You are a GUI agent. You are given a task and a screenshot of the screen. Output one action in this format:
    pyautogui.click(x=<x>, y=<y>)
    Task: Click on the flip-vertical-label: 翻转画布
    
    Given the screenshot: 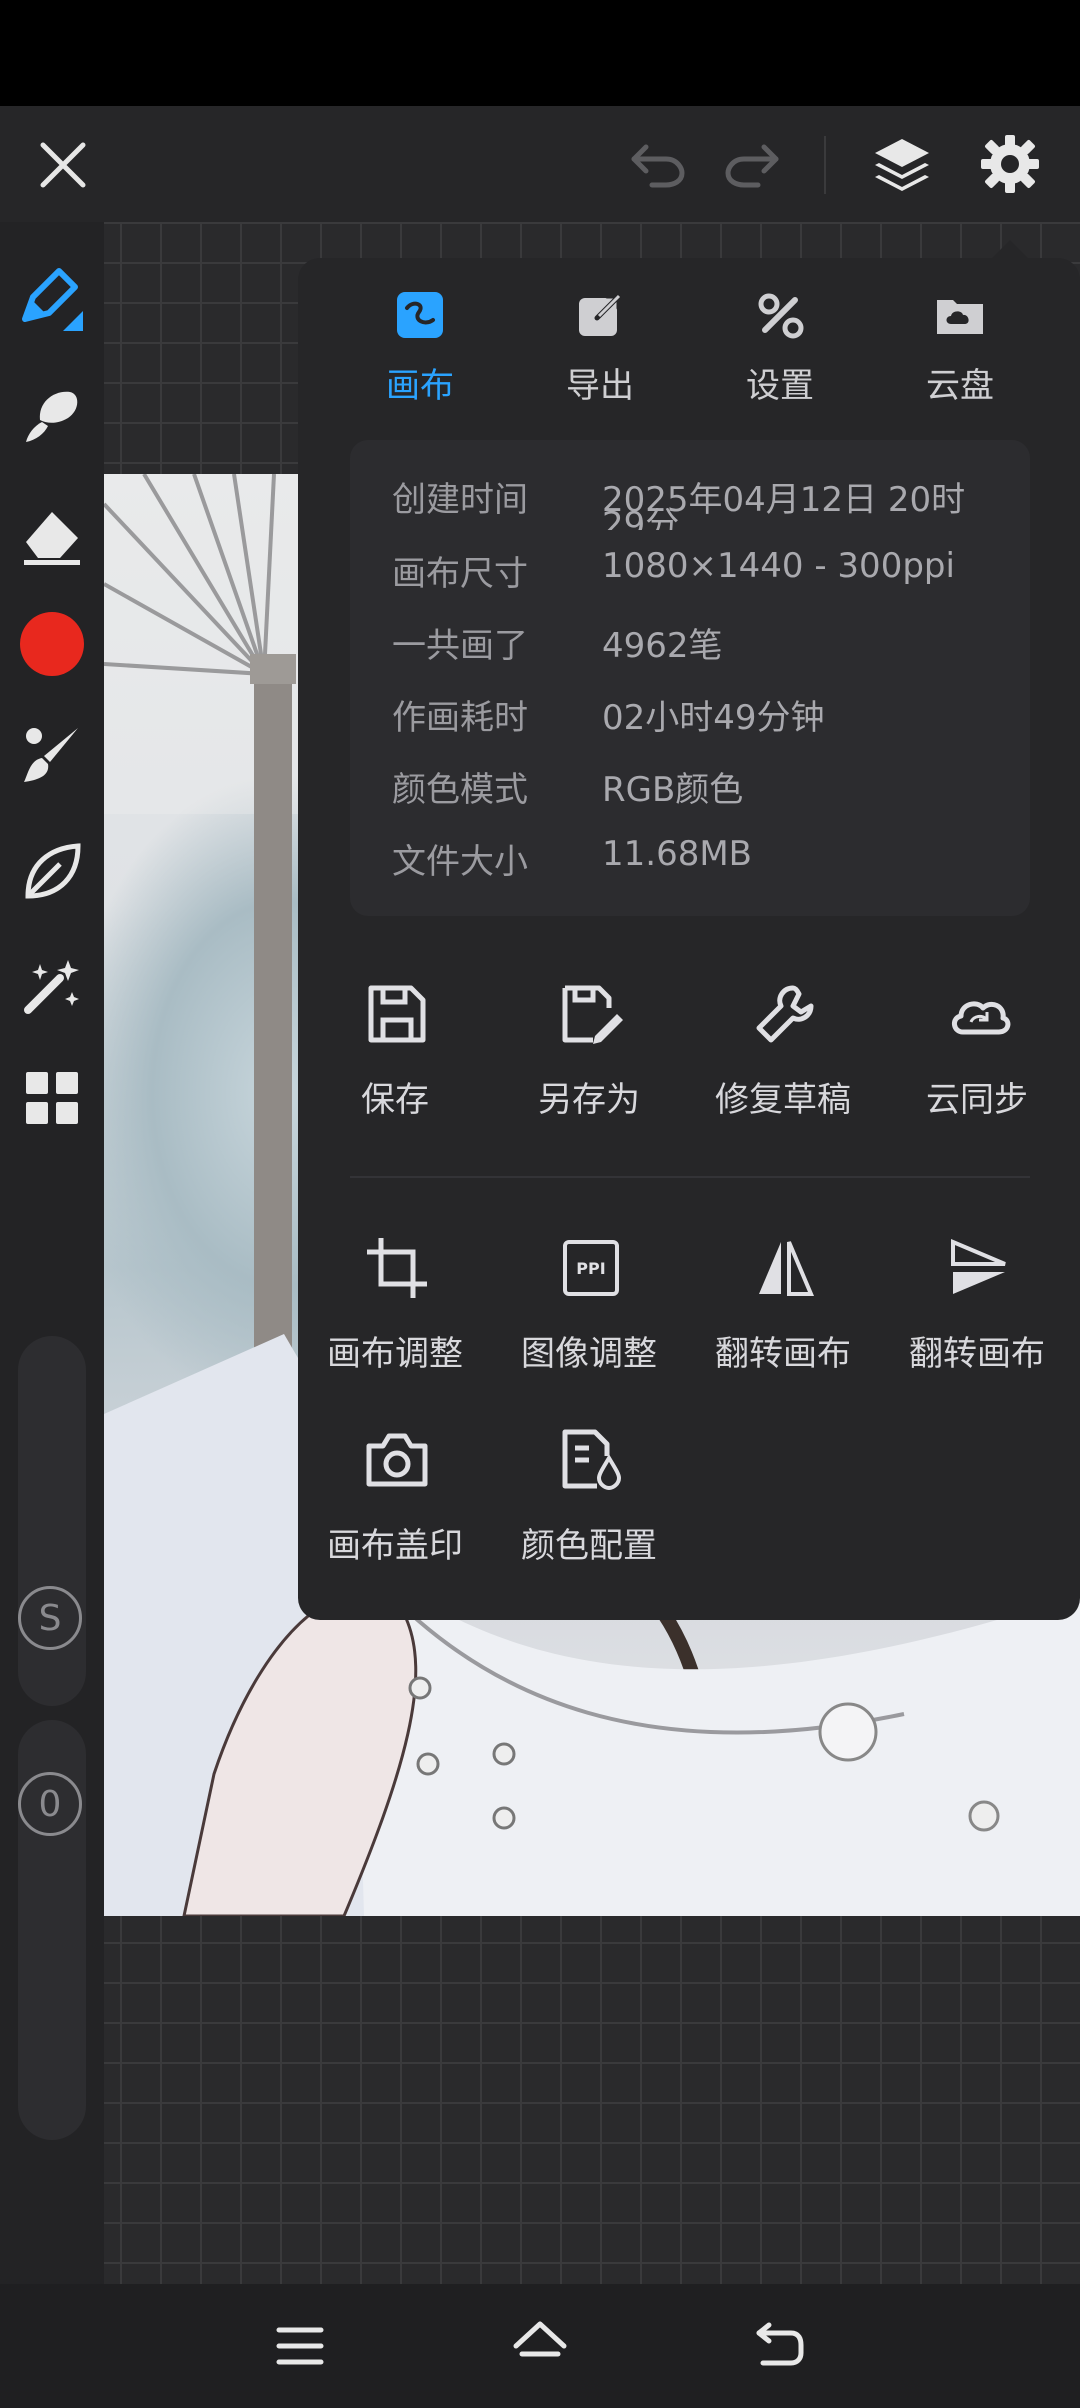 What is the action you would take?
    pyautogui.click(x=977, y=1354)
    